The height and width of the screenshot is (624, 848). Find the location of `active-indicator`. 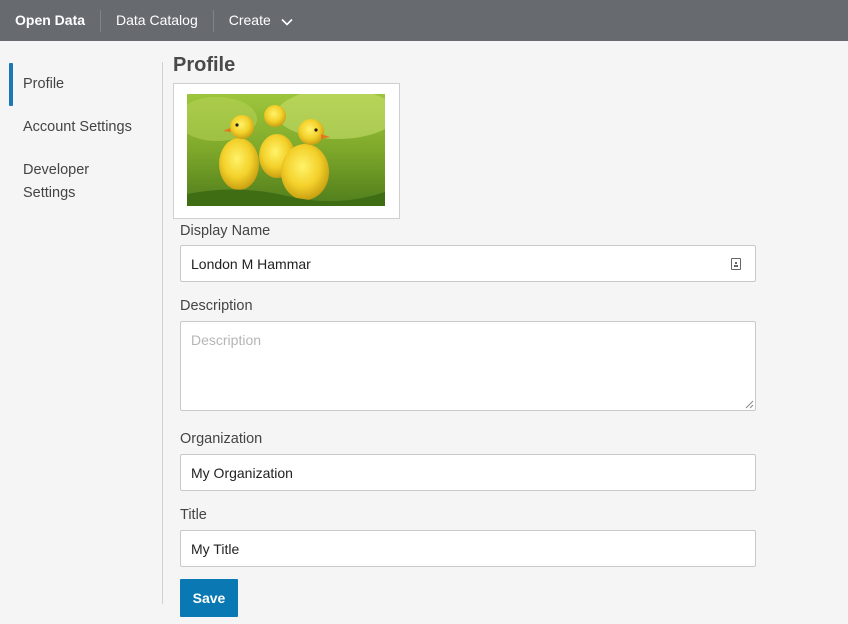

active-indicator is located at coordinates (11, 84).